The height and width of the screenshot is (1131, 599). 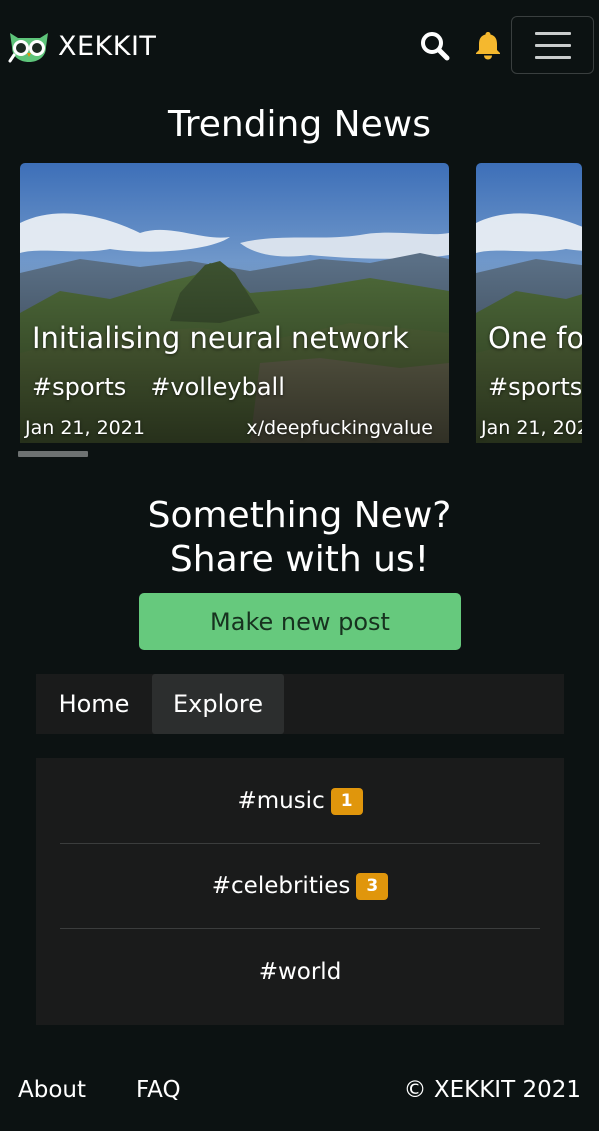 What do you see at coordinates (52, 1090) in the screenshot?
I see `footer-about-link: About` at bounding box center [52, 1090].